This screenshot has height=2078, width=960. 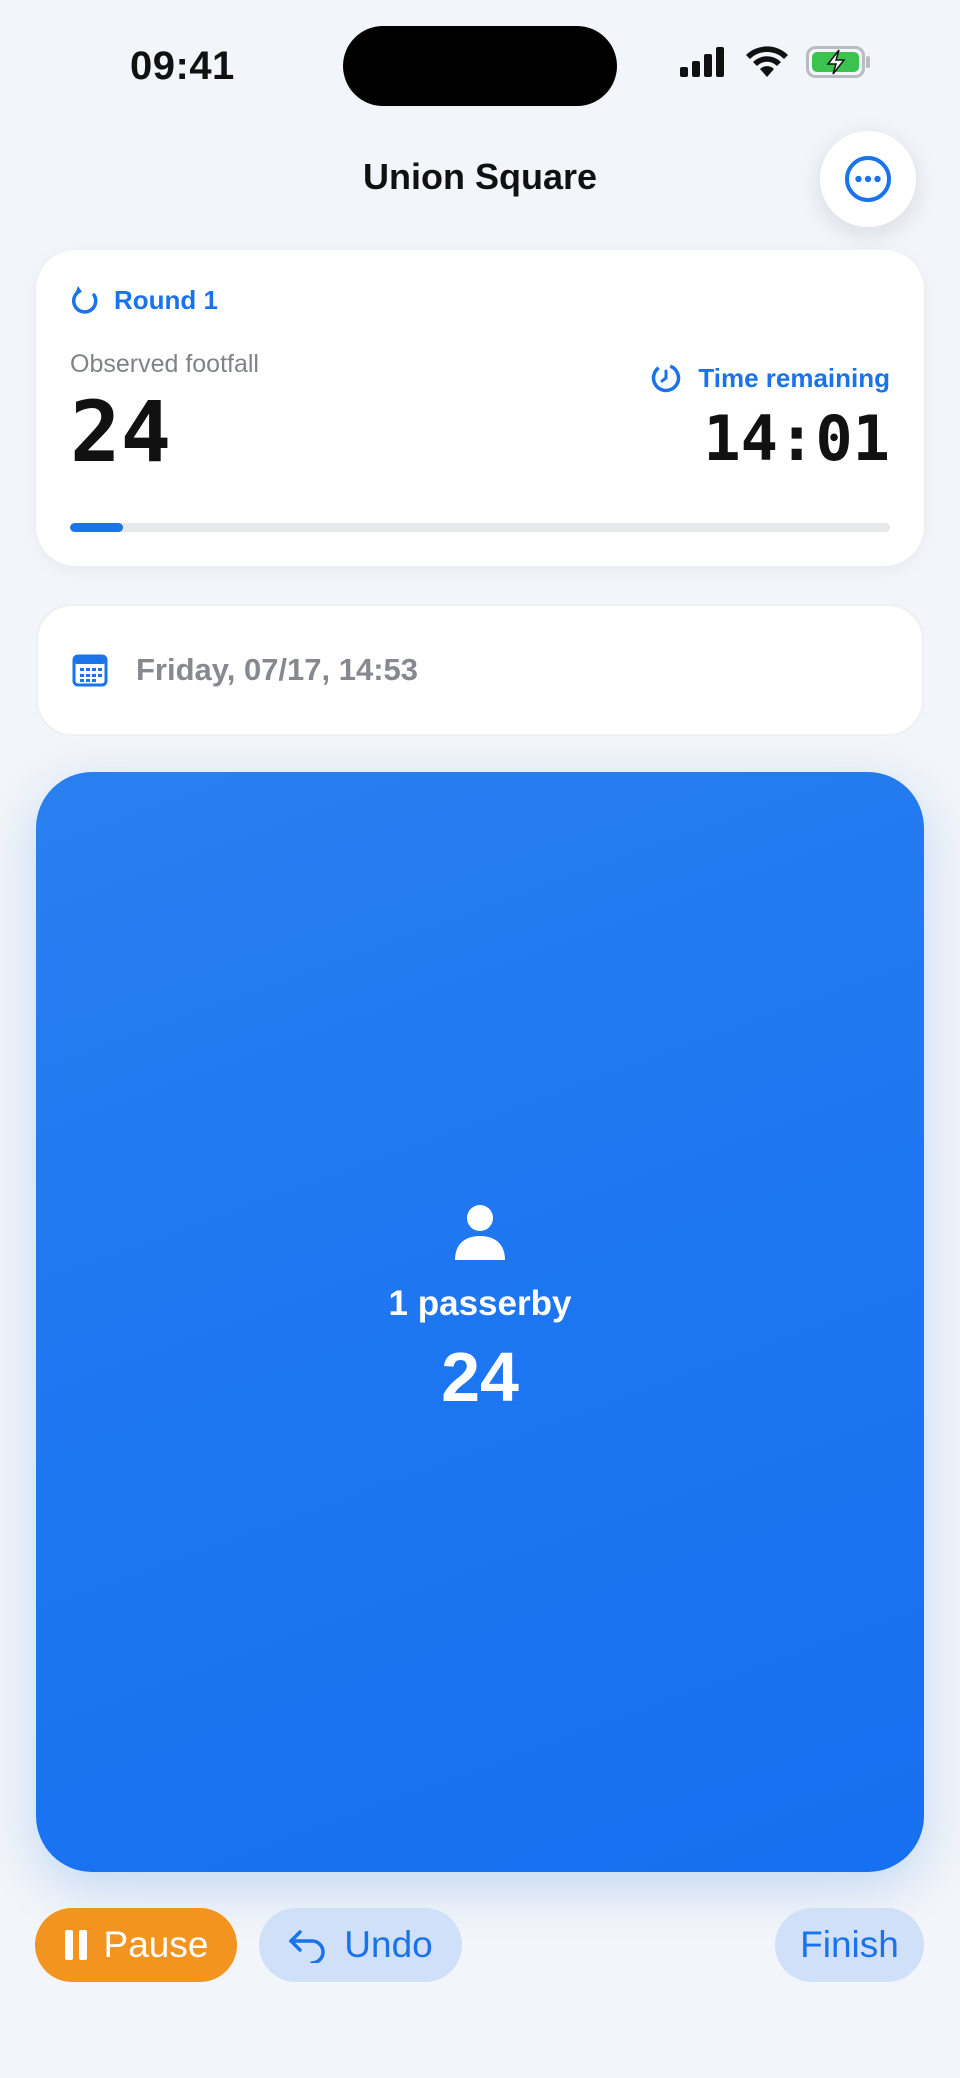 I want to click on undo-icon, so click(x=307, y=1946).